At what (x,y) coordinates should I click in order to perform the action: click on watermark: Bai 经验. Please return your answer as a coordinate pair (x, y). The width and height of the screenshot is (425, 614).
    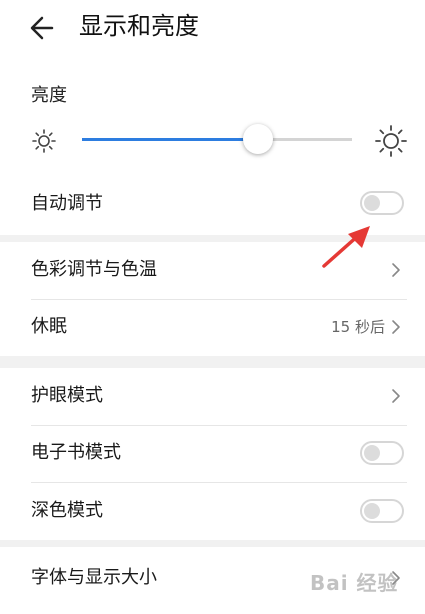
    Looking at the image, I should click on (354, 583).